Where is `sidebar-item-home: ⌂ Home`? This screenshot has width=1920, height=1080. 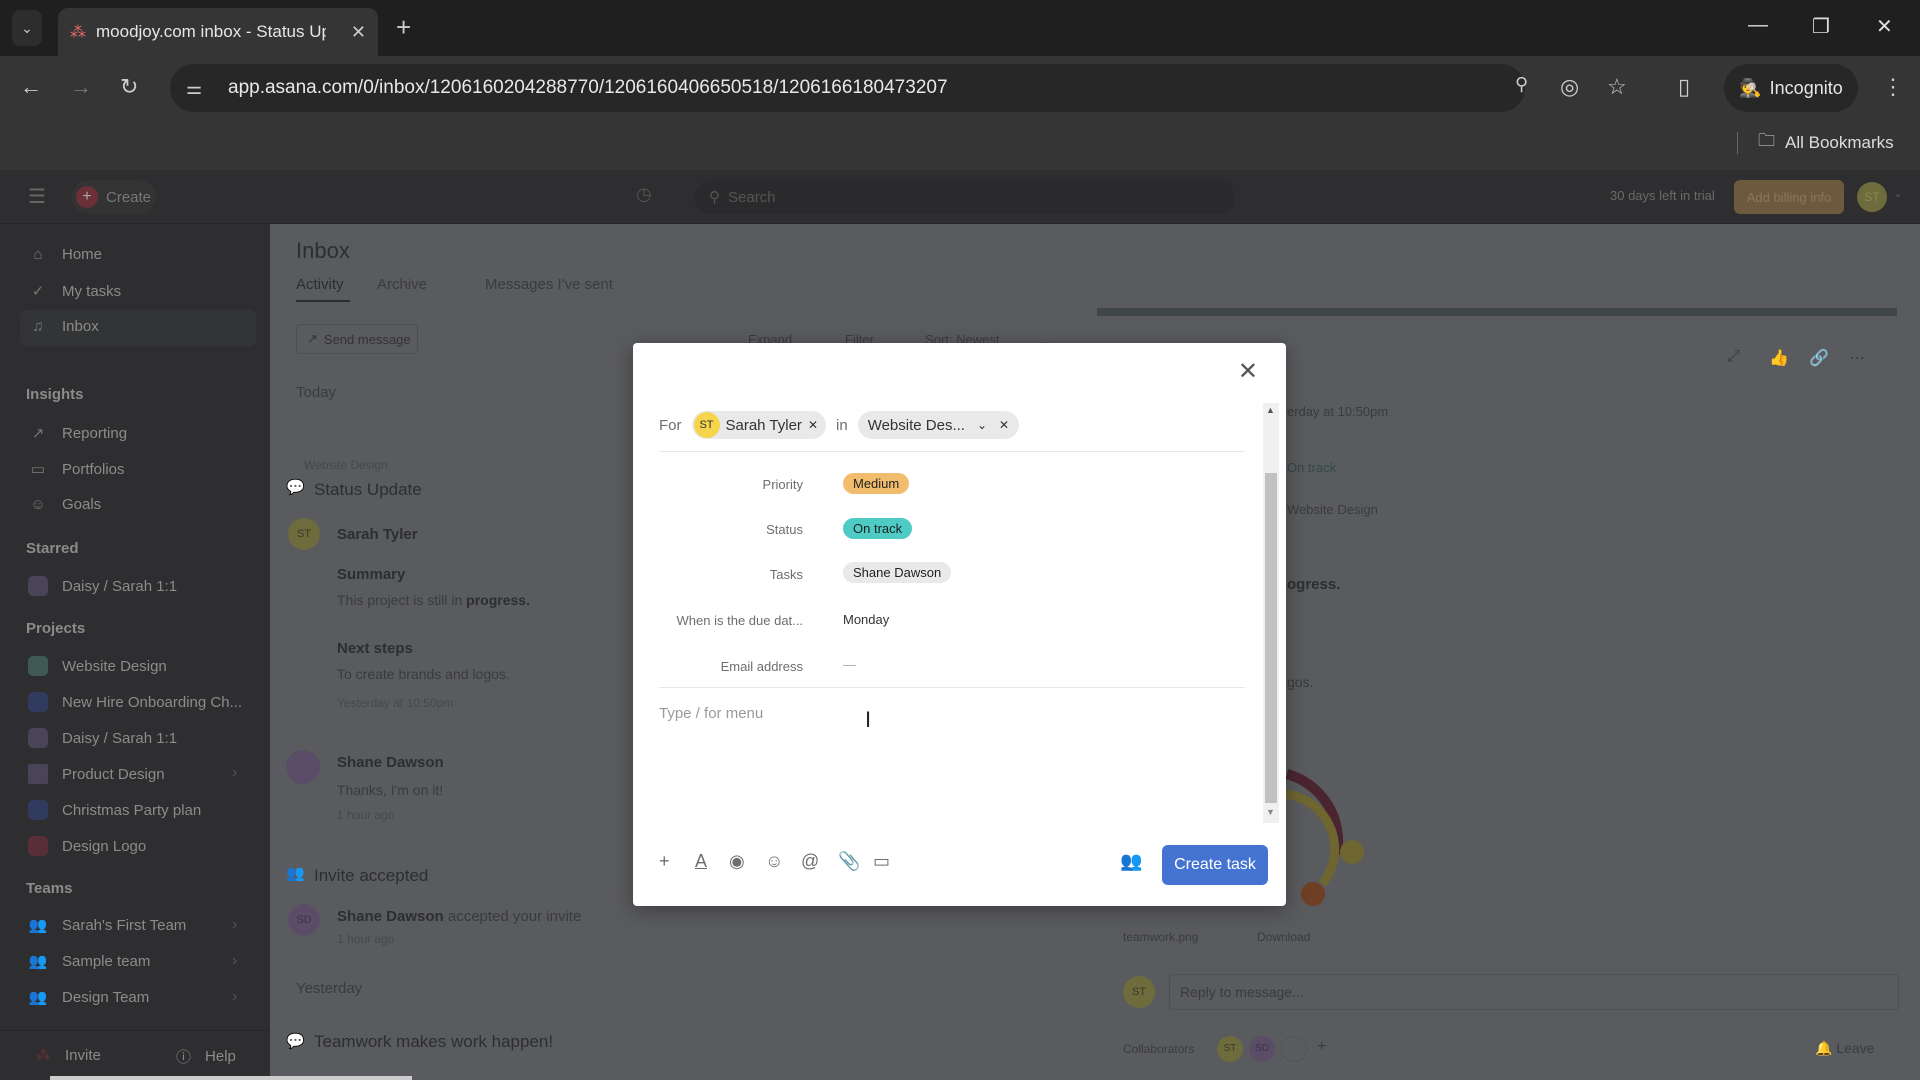 sidebar-item-home: ⌂ Home is located at coordinates (65, 254).